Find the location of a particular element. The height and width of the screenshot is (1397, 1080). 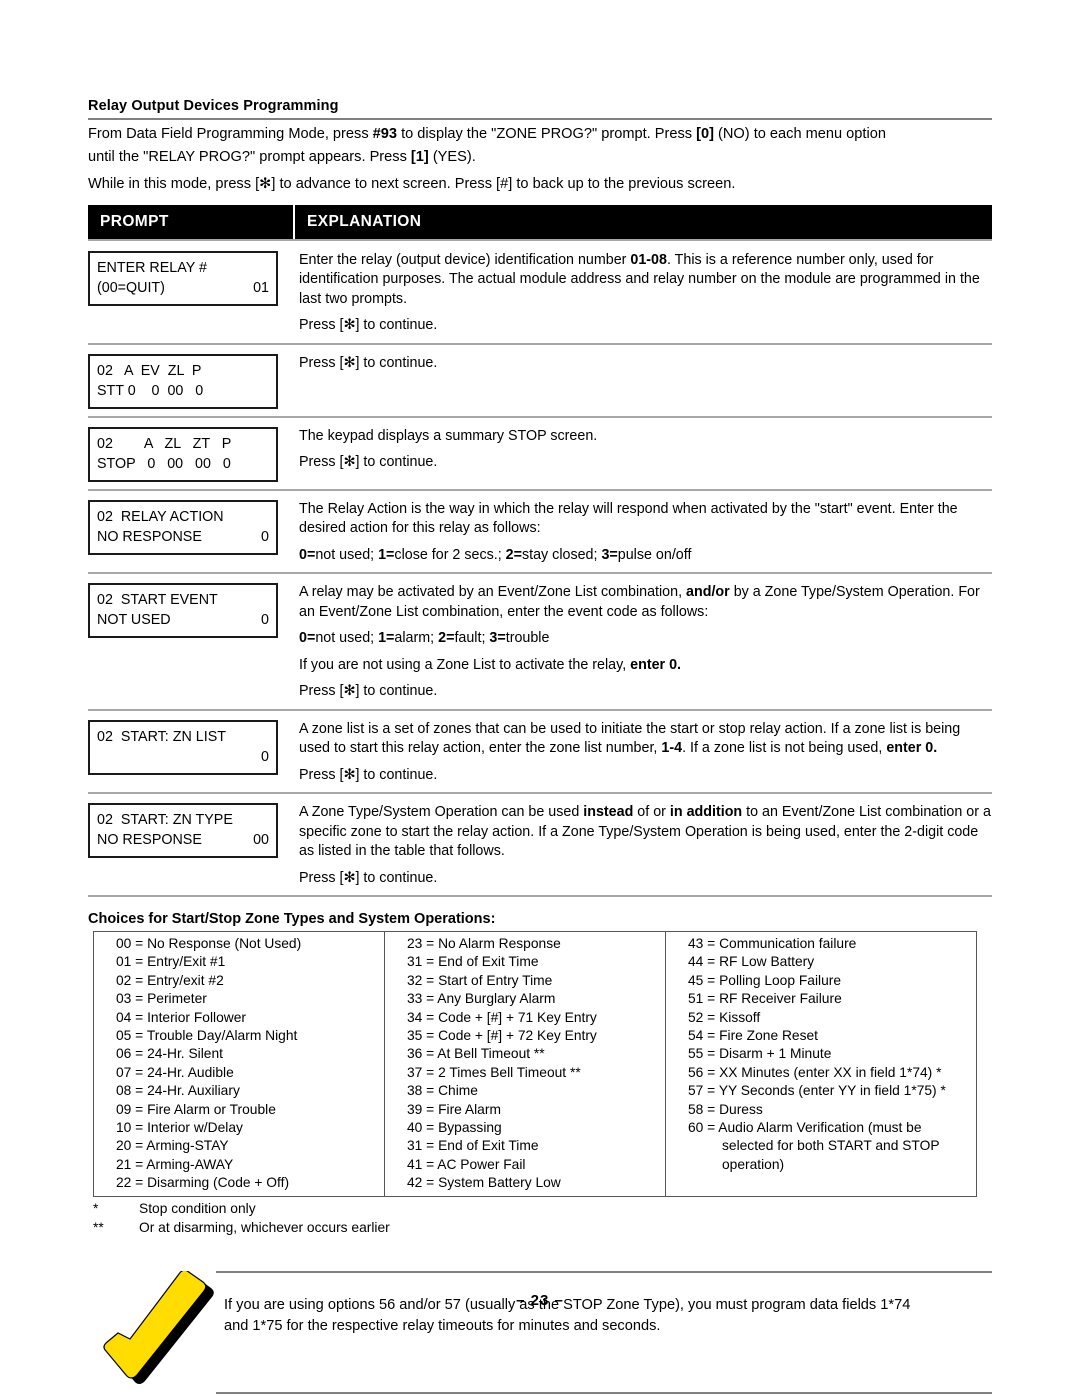

zone-type-entry: 02 = Entry/exit #2 is located at coordinates (170, 980).